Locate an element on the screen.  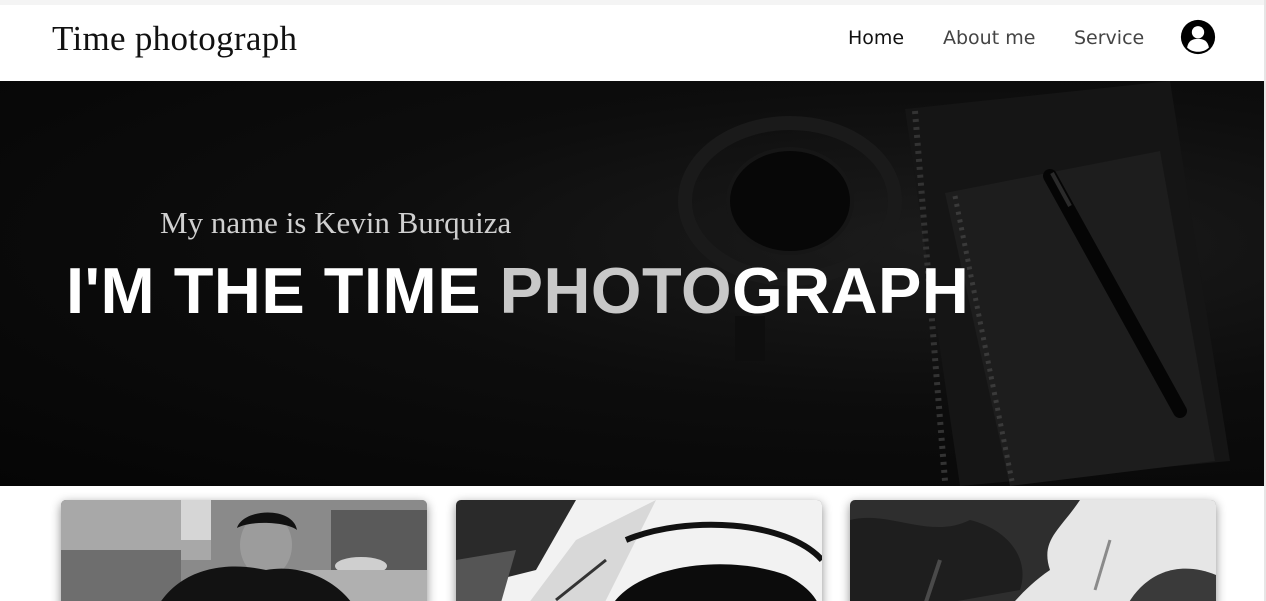
hero-headline: I'M THE TIME PHOTOGRAPH is located at coordinates (517, 290).